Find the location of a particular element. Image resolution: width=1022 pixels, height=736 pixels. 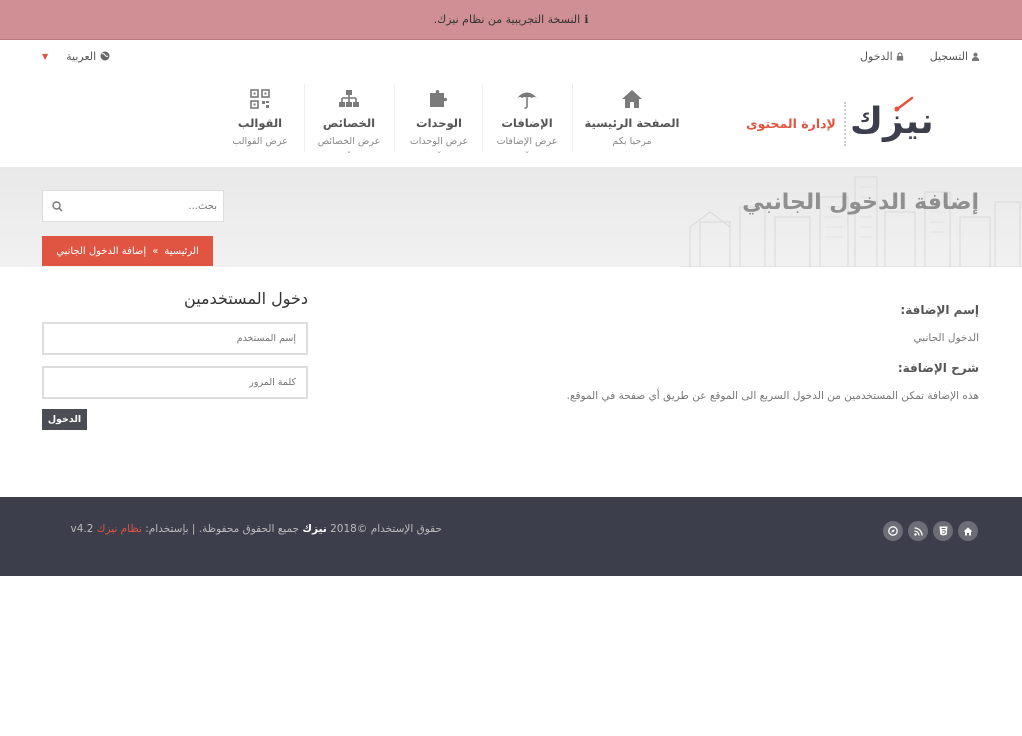

account-links: التسجيل الدخول is located at coordinates (920, 56).